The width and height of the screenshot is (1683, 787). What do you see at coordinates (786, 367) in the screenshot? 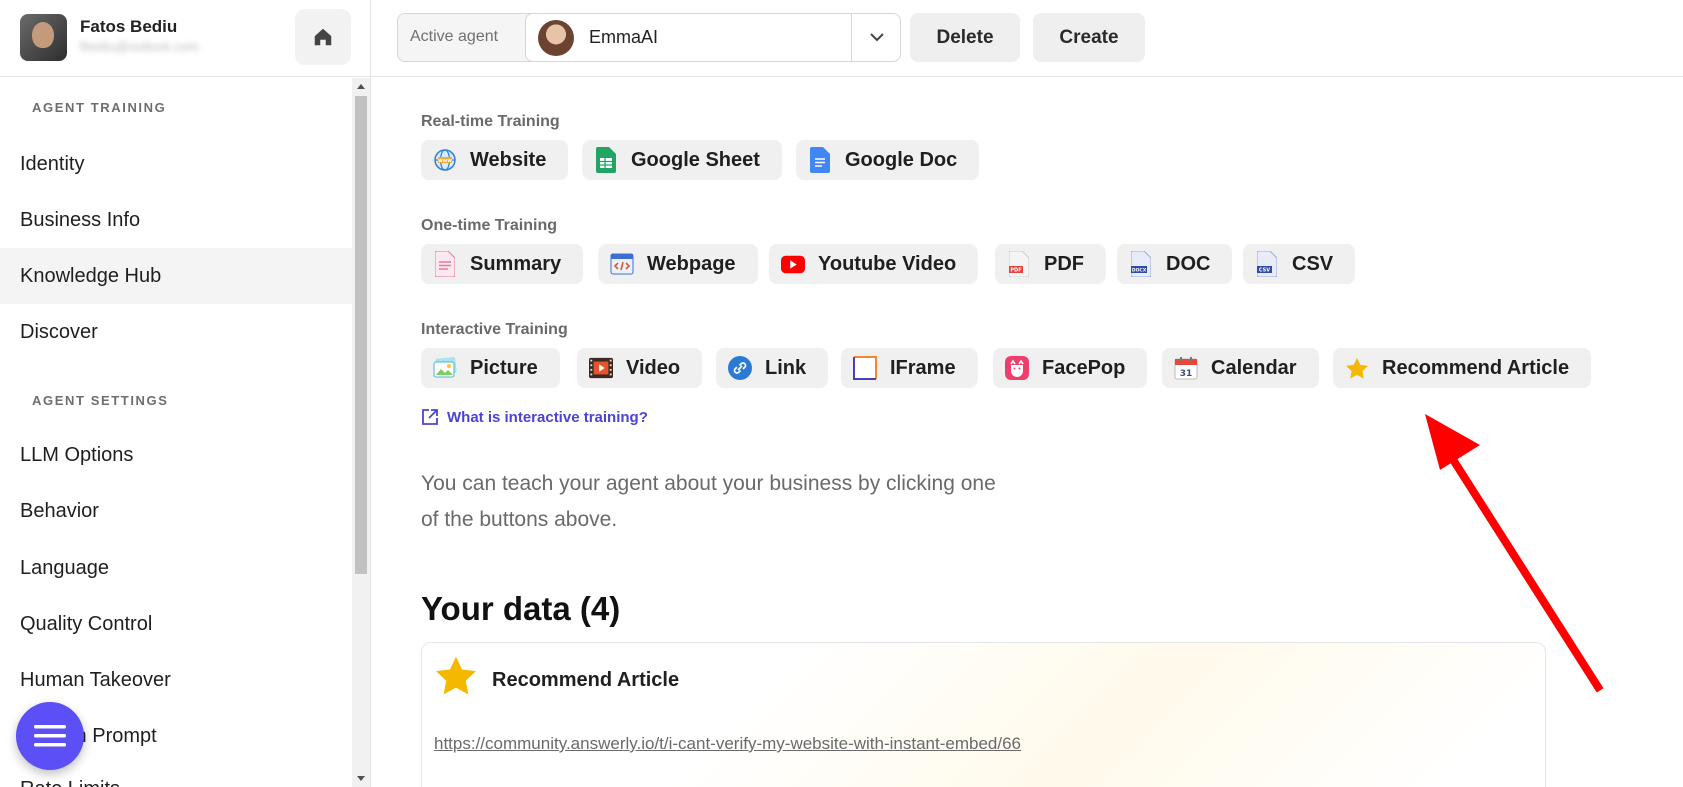
I see `link-label: Link` at bounding box center [786, 367].